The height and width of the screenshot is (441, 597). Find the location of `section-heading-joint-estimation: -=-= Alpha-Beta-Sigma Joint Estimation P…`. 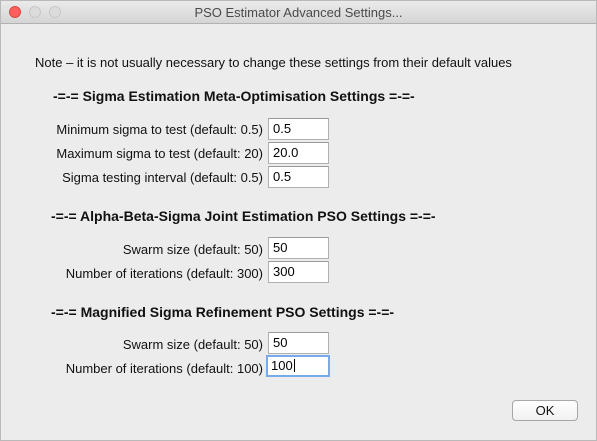

section-heading-joint-estimation: -=-= Alpha-Beta-Sigma Joint Estimation P… is located at coordinates (243, 216).